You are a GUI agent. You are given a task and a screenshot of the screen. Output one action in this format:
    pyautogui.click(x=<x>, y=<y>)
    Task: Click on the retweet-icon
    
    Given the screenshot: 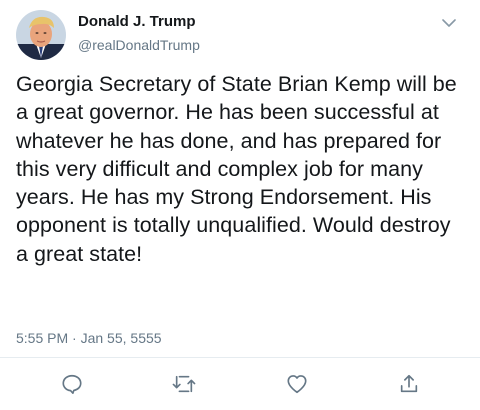 What is the action you would take?
    pyautogui.click(x=184, y=384)
    